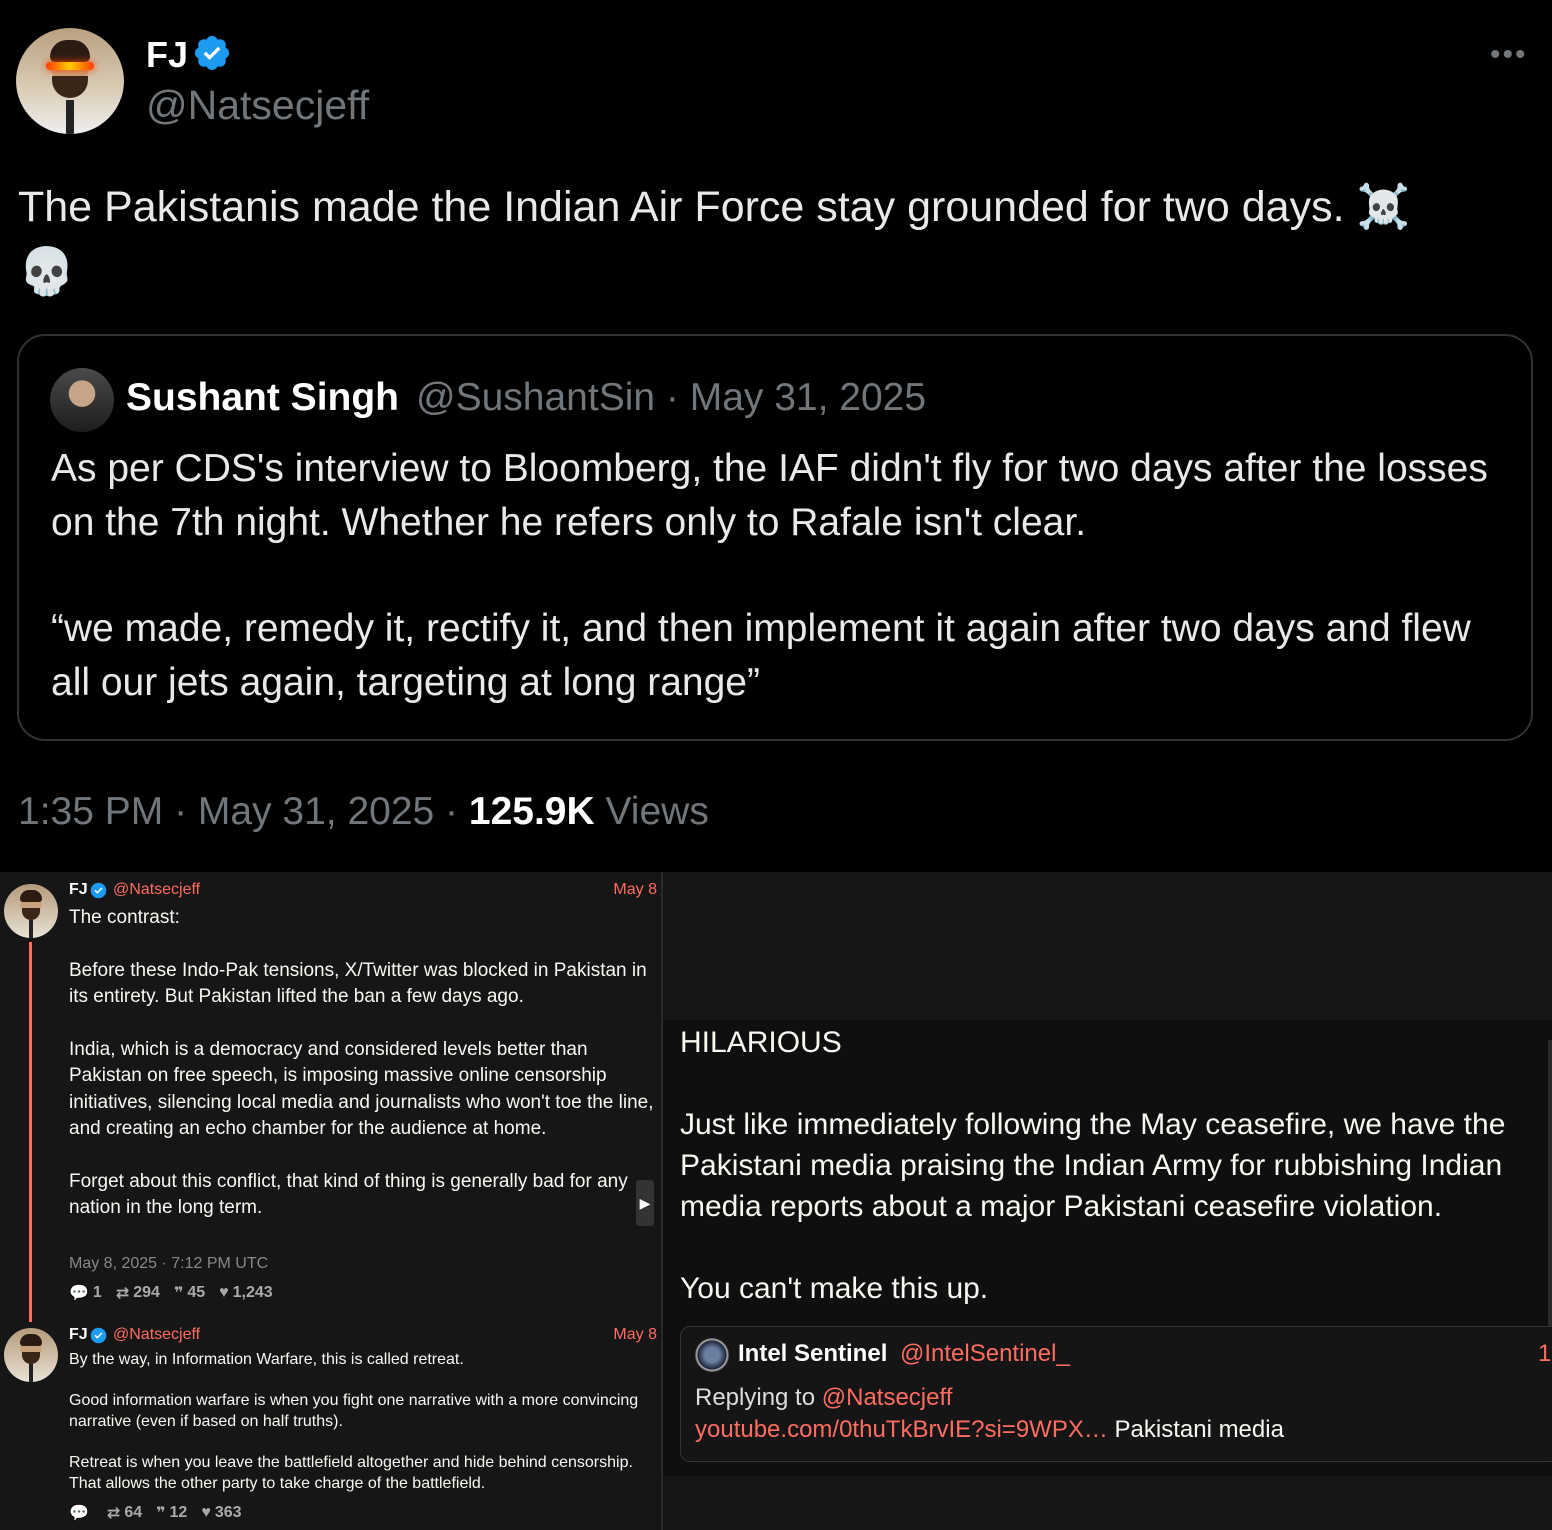  What do you see at coordinates (887, 1397) in the screenshot?
I see `replying-to-handle: @Natsecjeff` at bounding box center [887, 1397].